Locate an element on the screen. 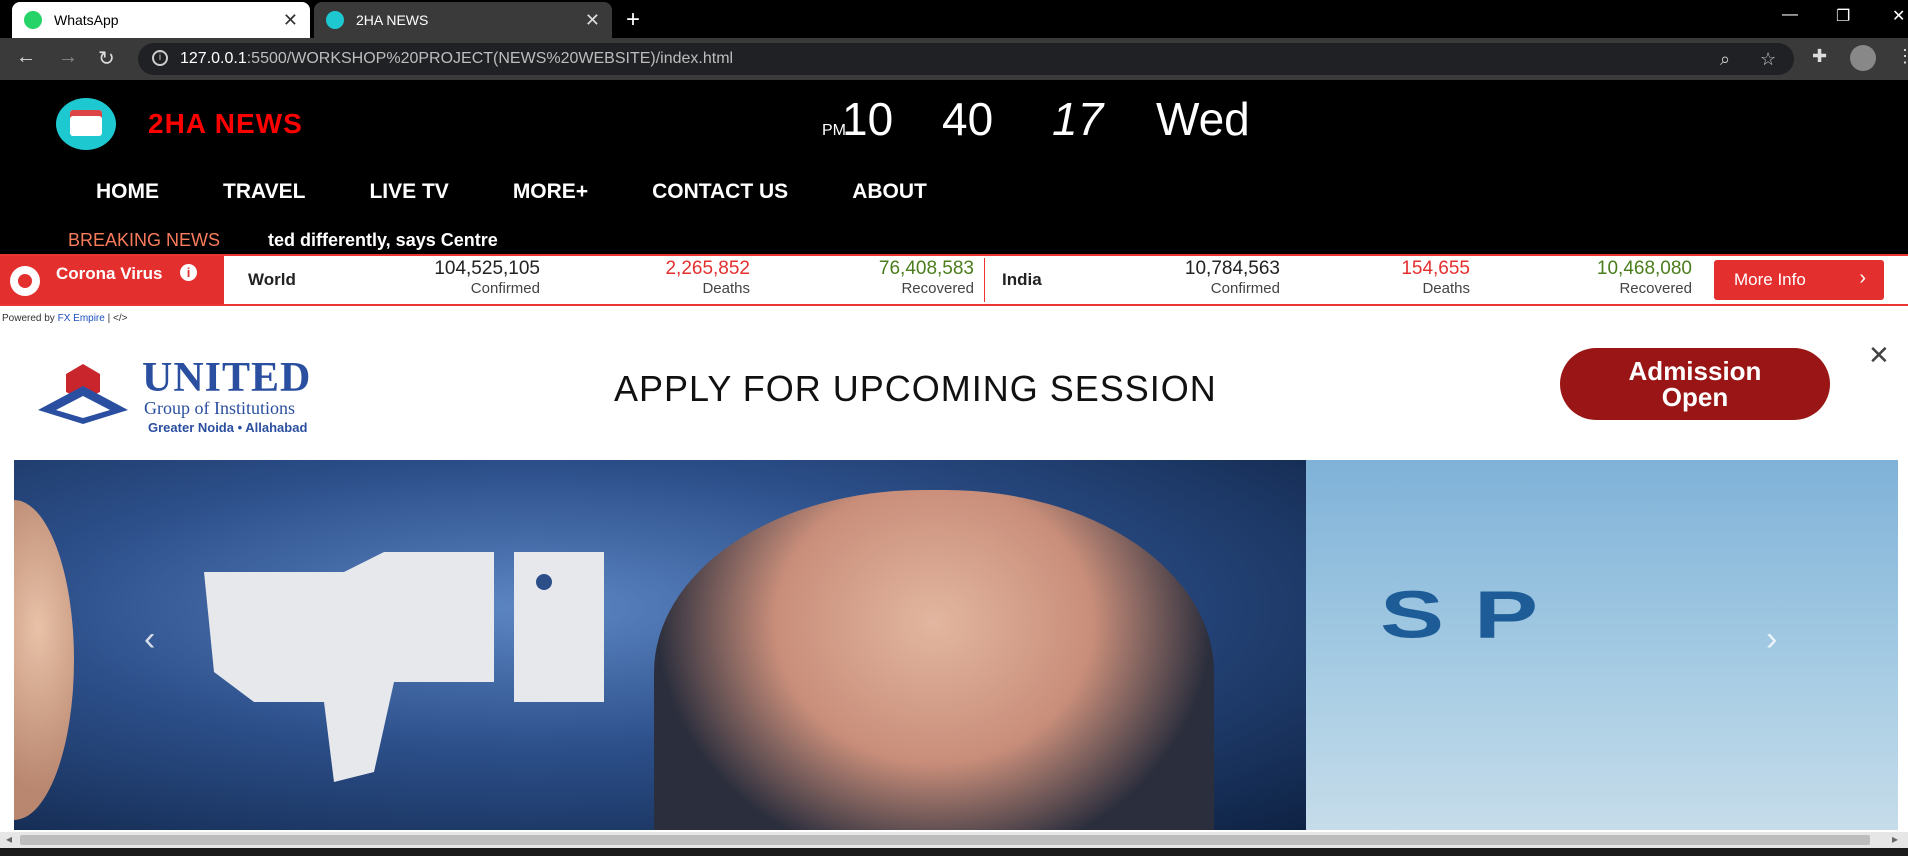  tab-whatsapp: WhatsApp ✕ is located at coordinates (161, 20).